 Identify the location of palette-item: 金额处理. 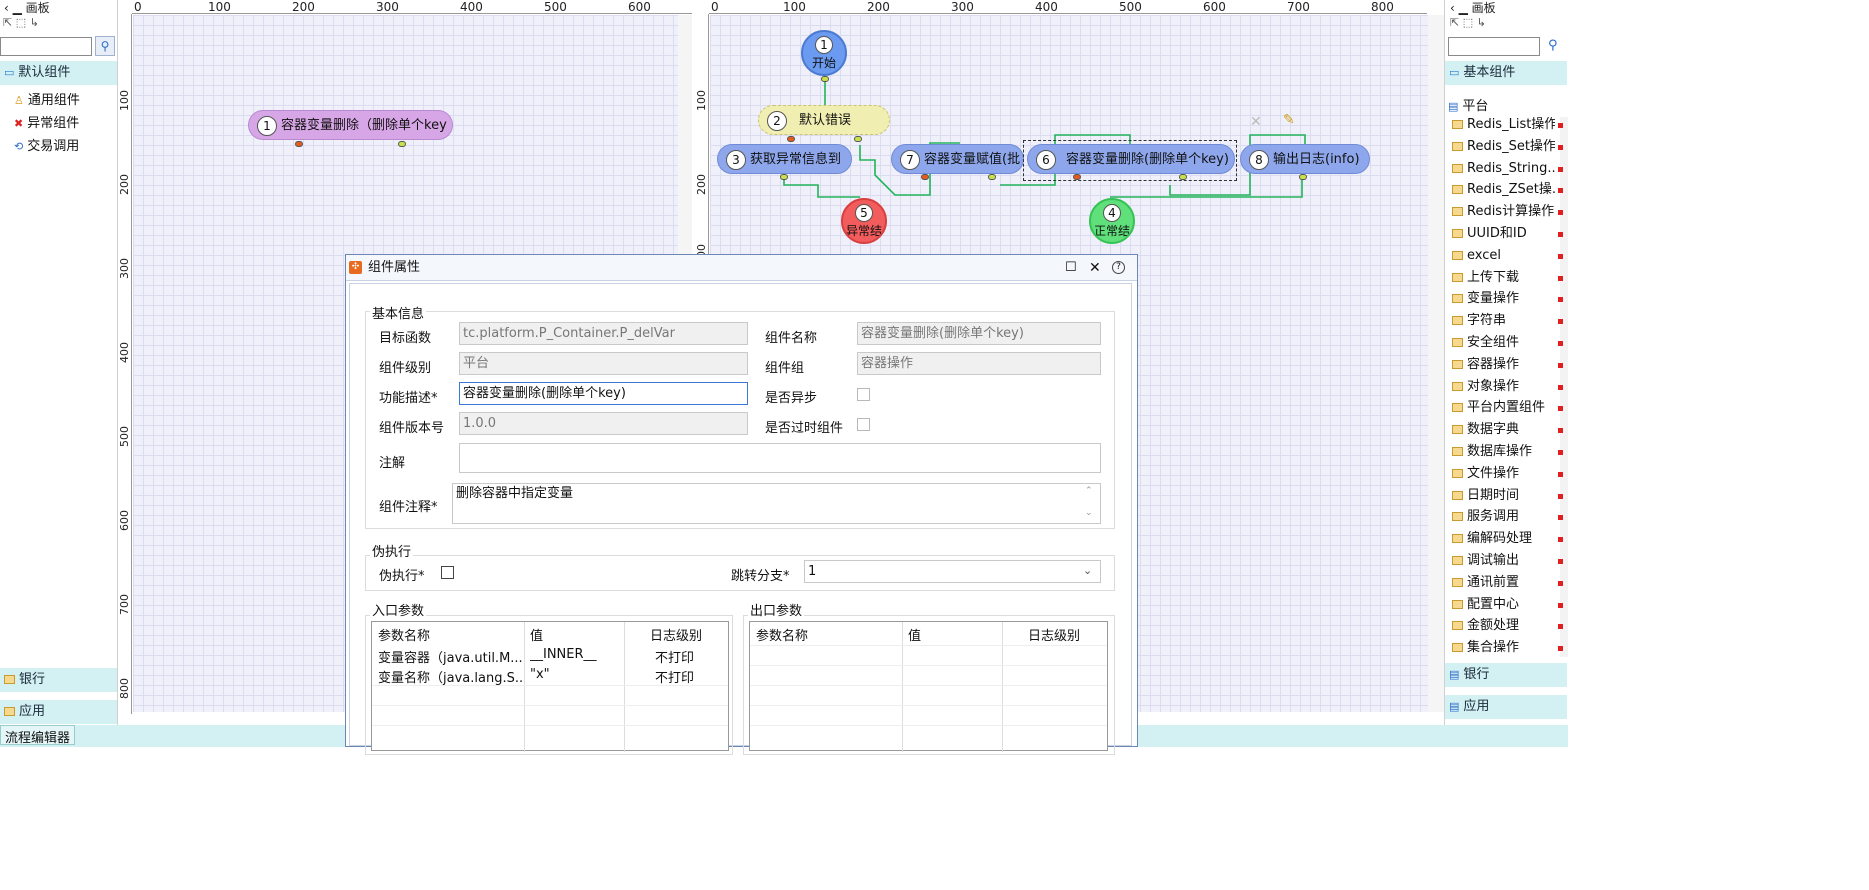
(1485, 625).